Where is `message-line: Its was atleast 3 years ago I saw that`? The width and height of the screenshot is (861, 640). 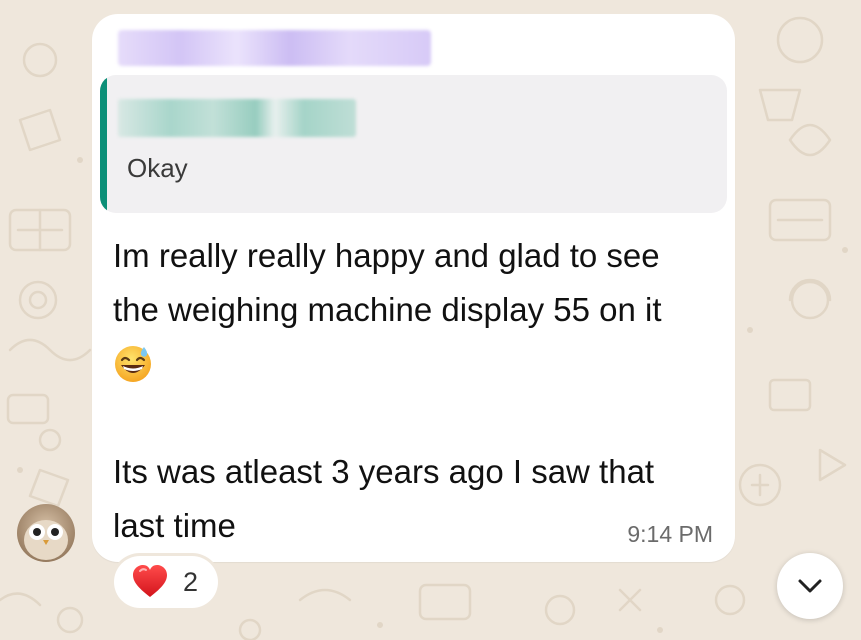
message-line: Its was atleast 3 years ago I saw that is located at coordinates (384, 471).